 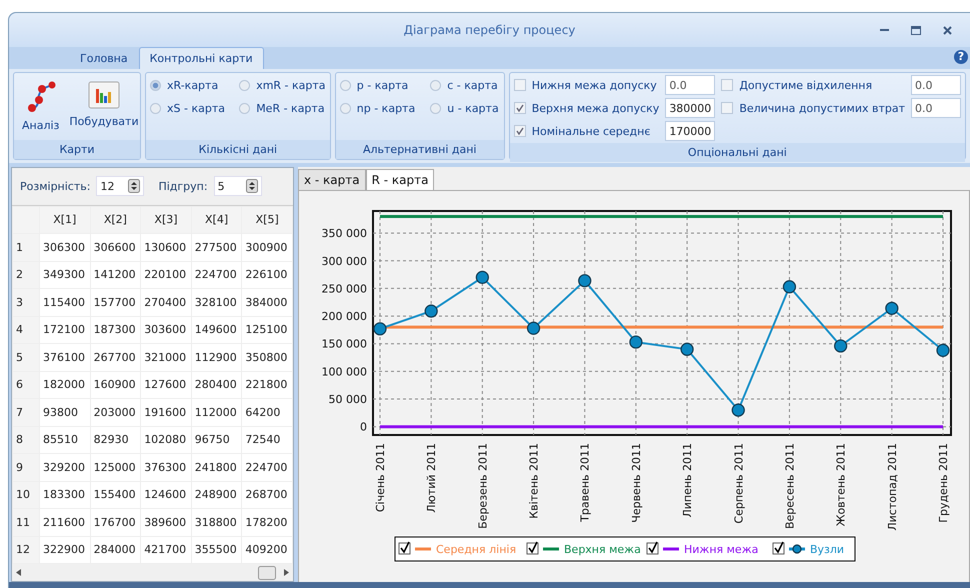 I want to click on table-cell: 157700, so click(x=115, y=302).